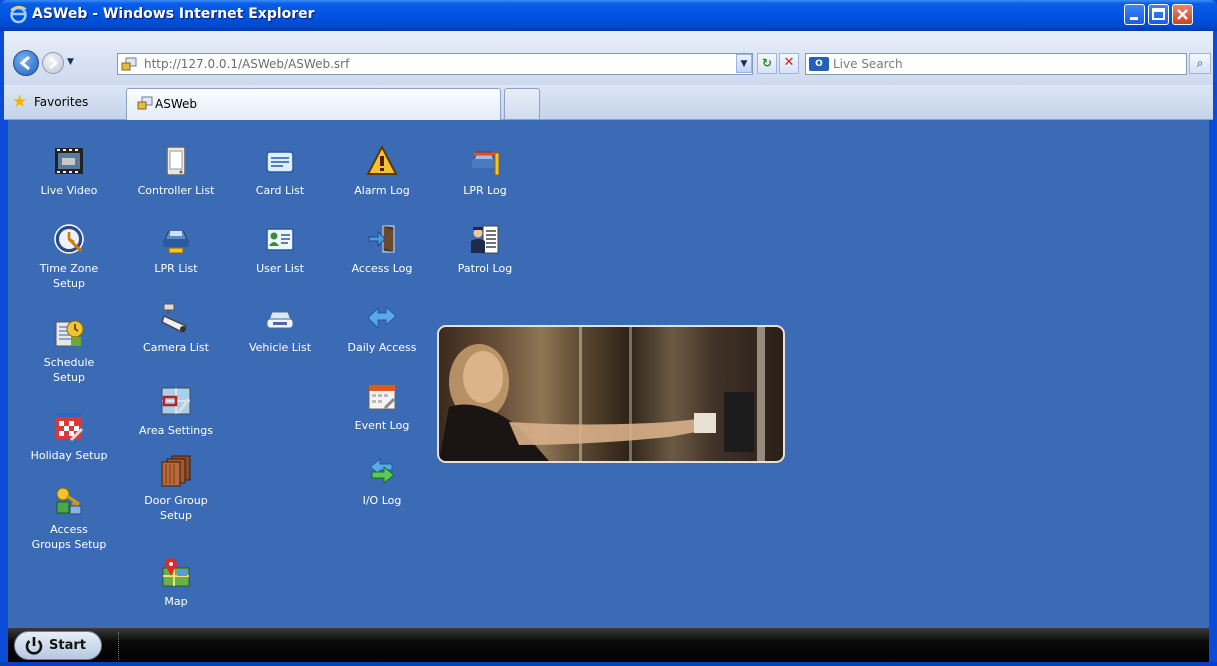  I want to click on start-button: Start, so click(58, 645).